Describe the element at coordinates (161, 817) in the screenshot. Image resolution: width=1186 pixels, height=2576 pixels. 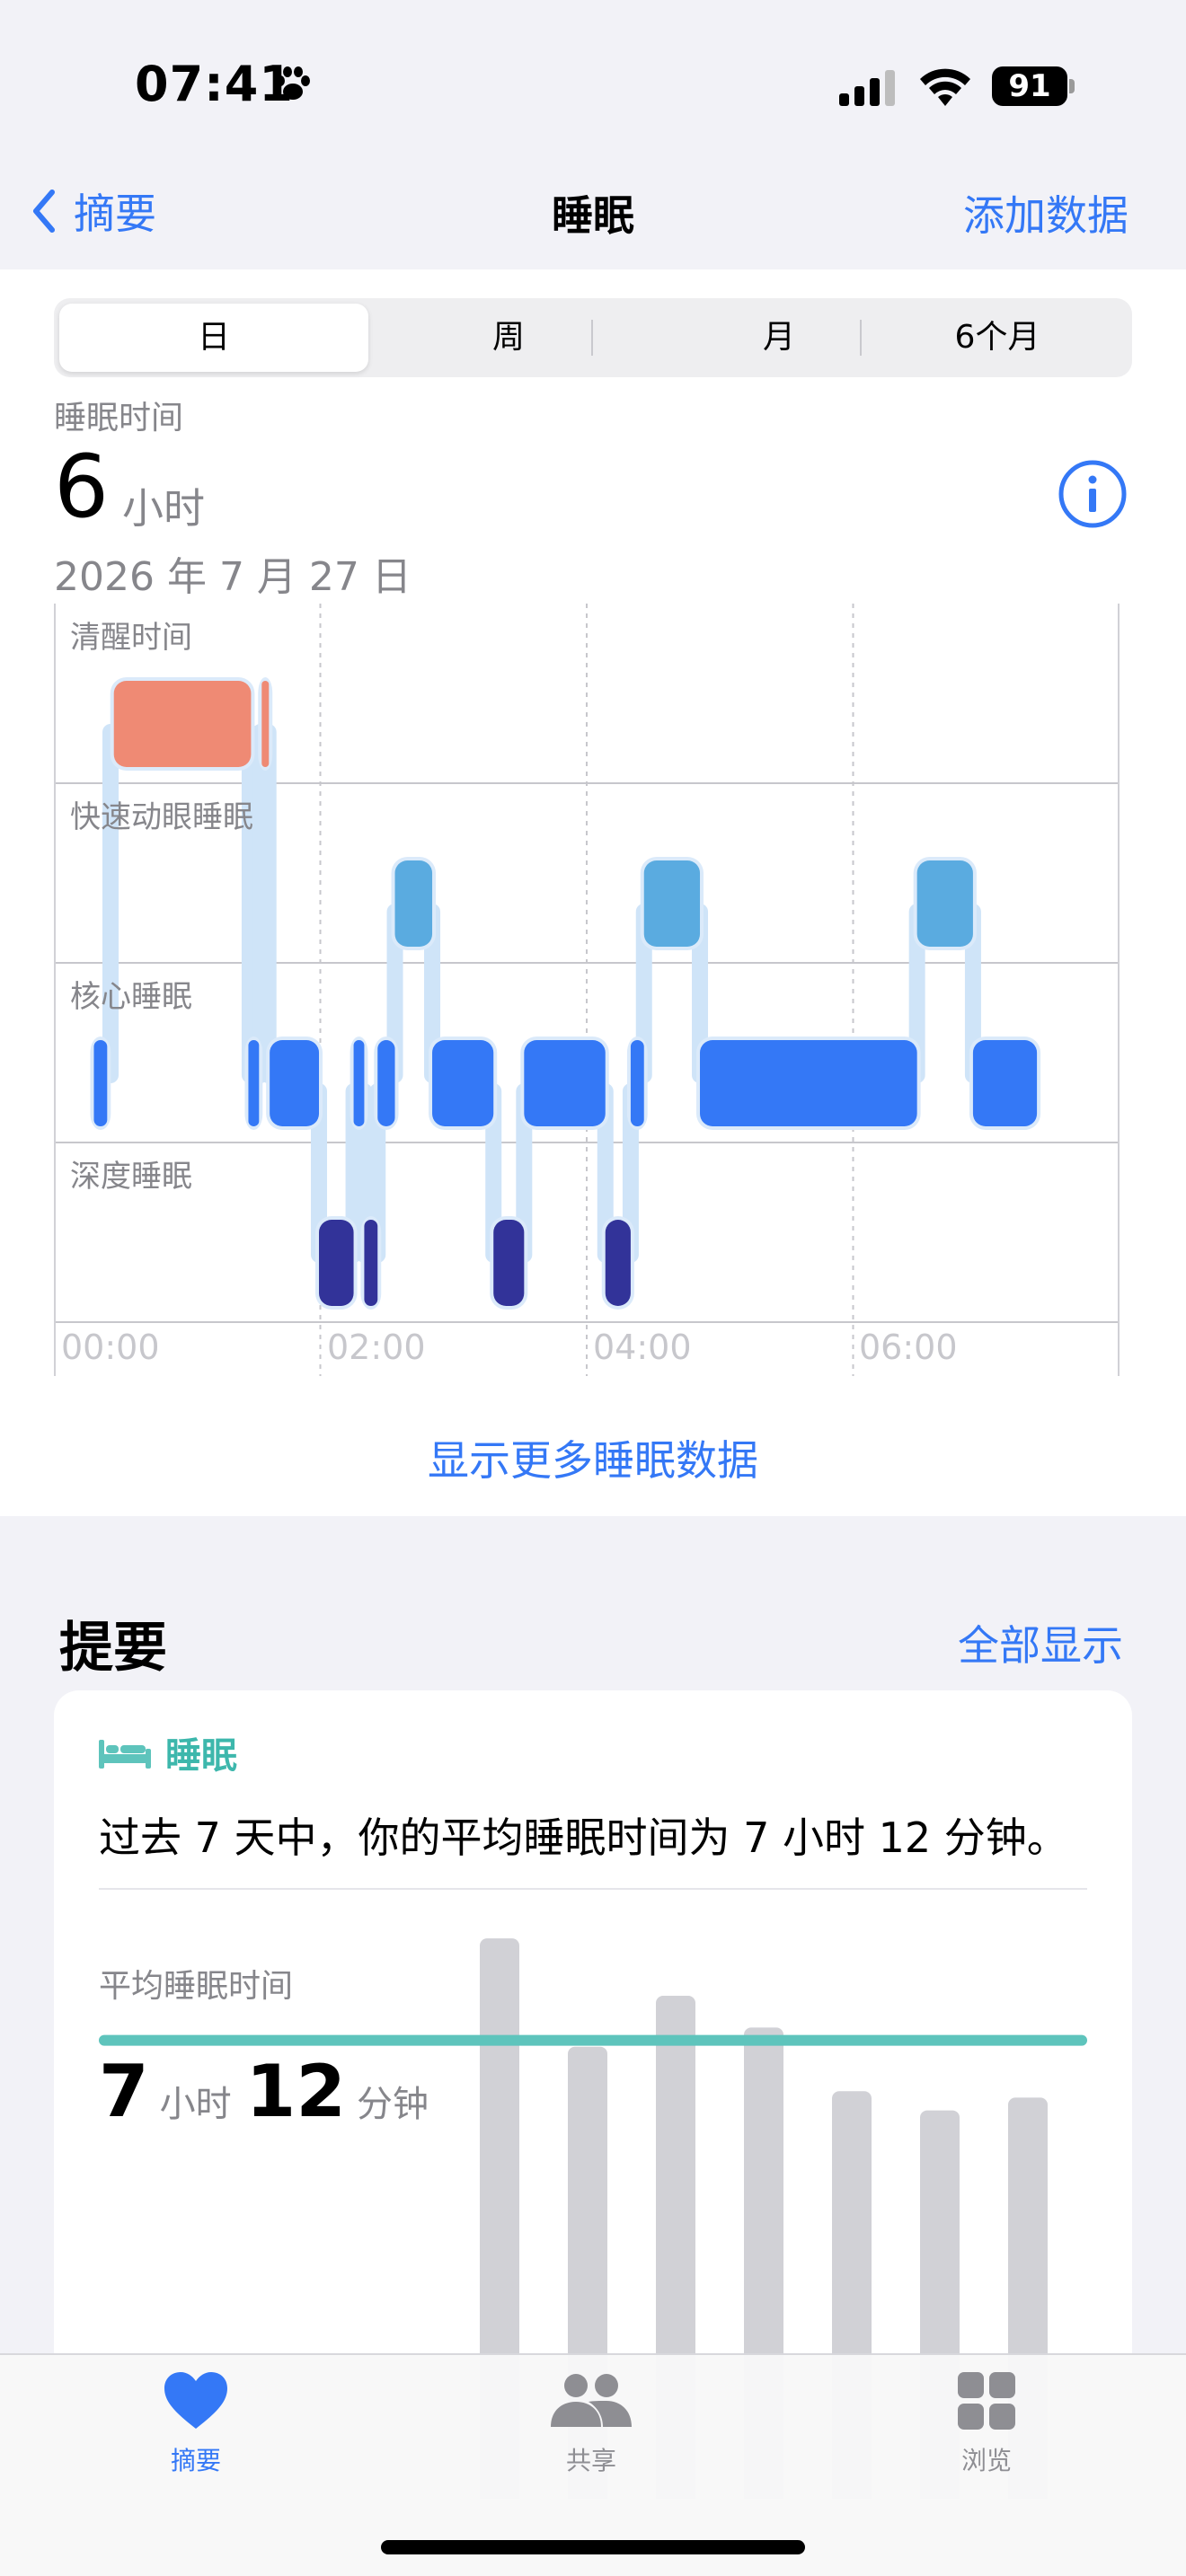
I see `stage-label-rem: 快速动眼睡眠` at that location.